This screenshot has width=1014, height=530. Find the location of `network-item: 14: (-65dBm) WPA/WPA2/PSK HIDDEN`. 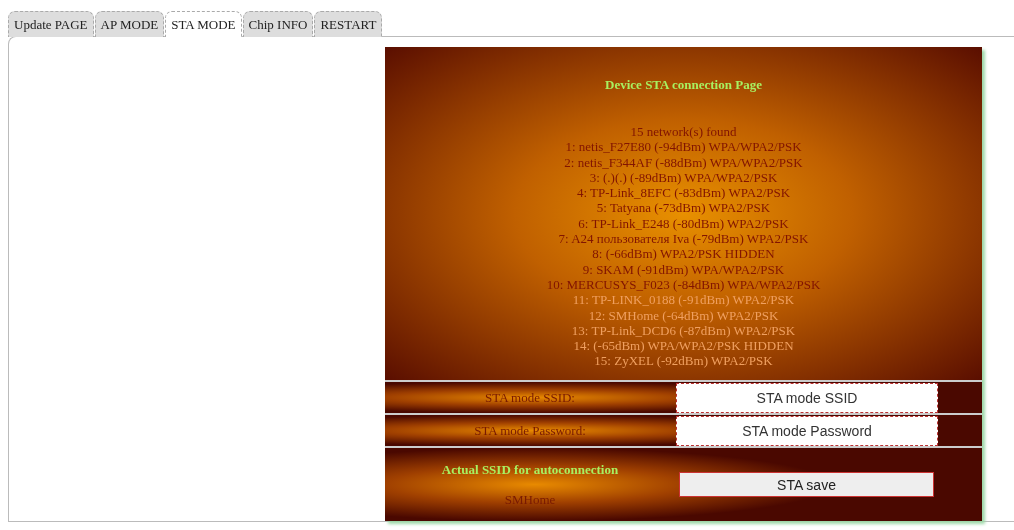

network-item: 14: (-65dBm) WPA/WPA2/PSK HIDDEN is located at coordinates (683, 346).